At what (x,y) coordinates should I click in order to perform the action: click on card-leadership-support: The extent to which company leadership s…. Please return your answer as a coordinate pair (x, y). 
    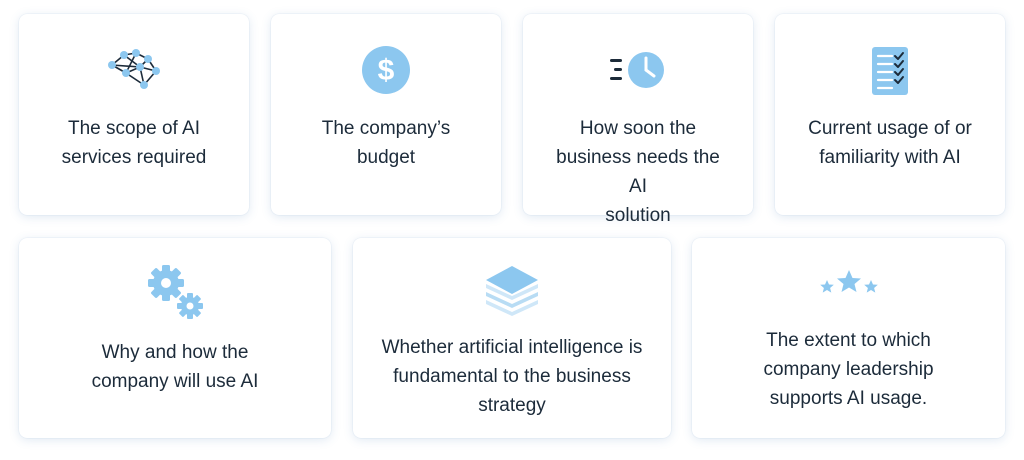
    Looking at the image, I should click on (848, 338).